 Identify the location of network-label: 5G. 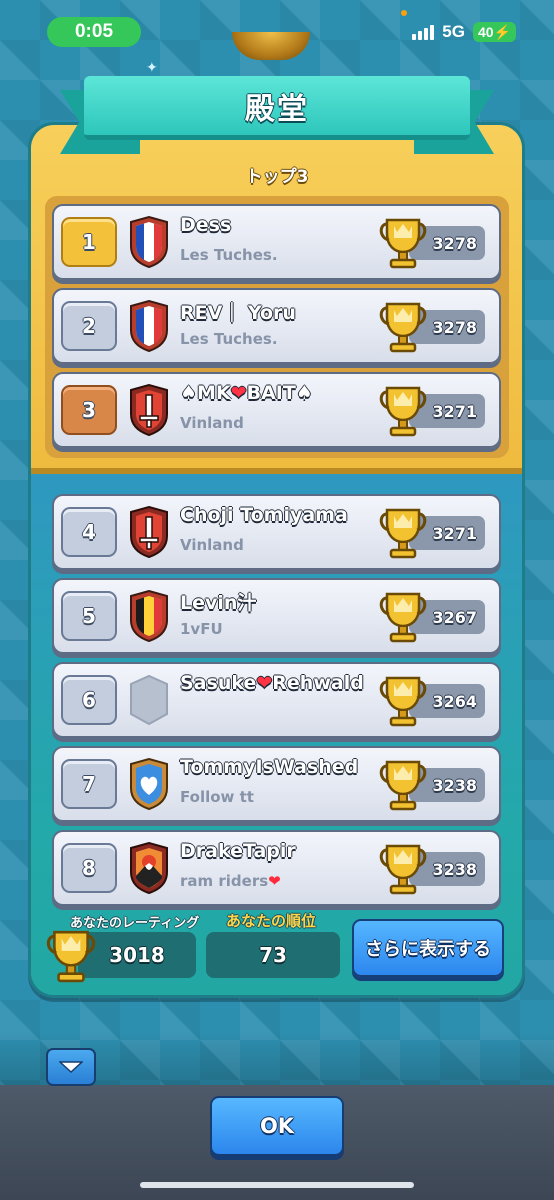
(453, 31).